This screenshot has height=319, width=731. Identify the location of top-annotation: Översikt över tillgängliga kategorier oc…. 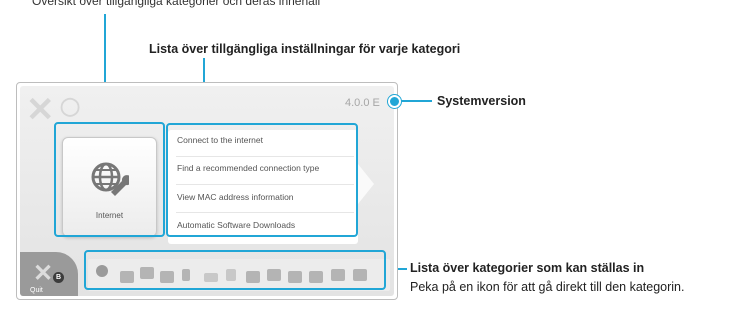
(176, 4).